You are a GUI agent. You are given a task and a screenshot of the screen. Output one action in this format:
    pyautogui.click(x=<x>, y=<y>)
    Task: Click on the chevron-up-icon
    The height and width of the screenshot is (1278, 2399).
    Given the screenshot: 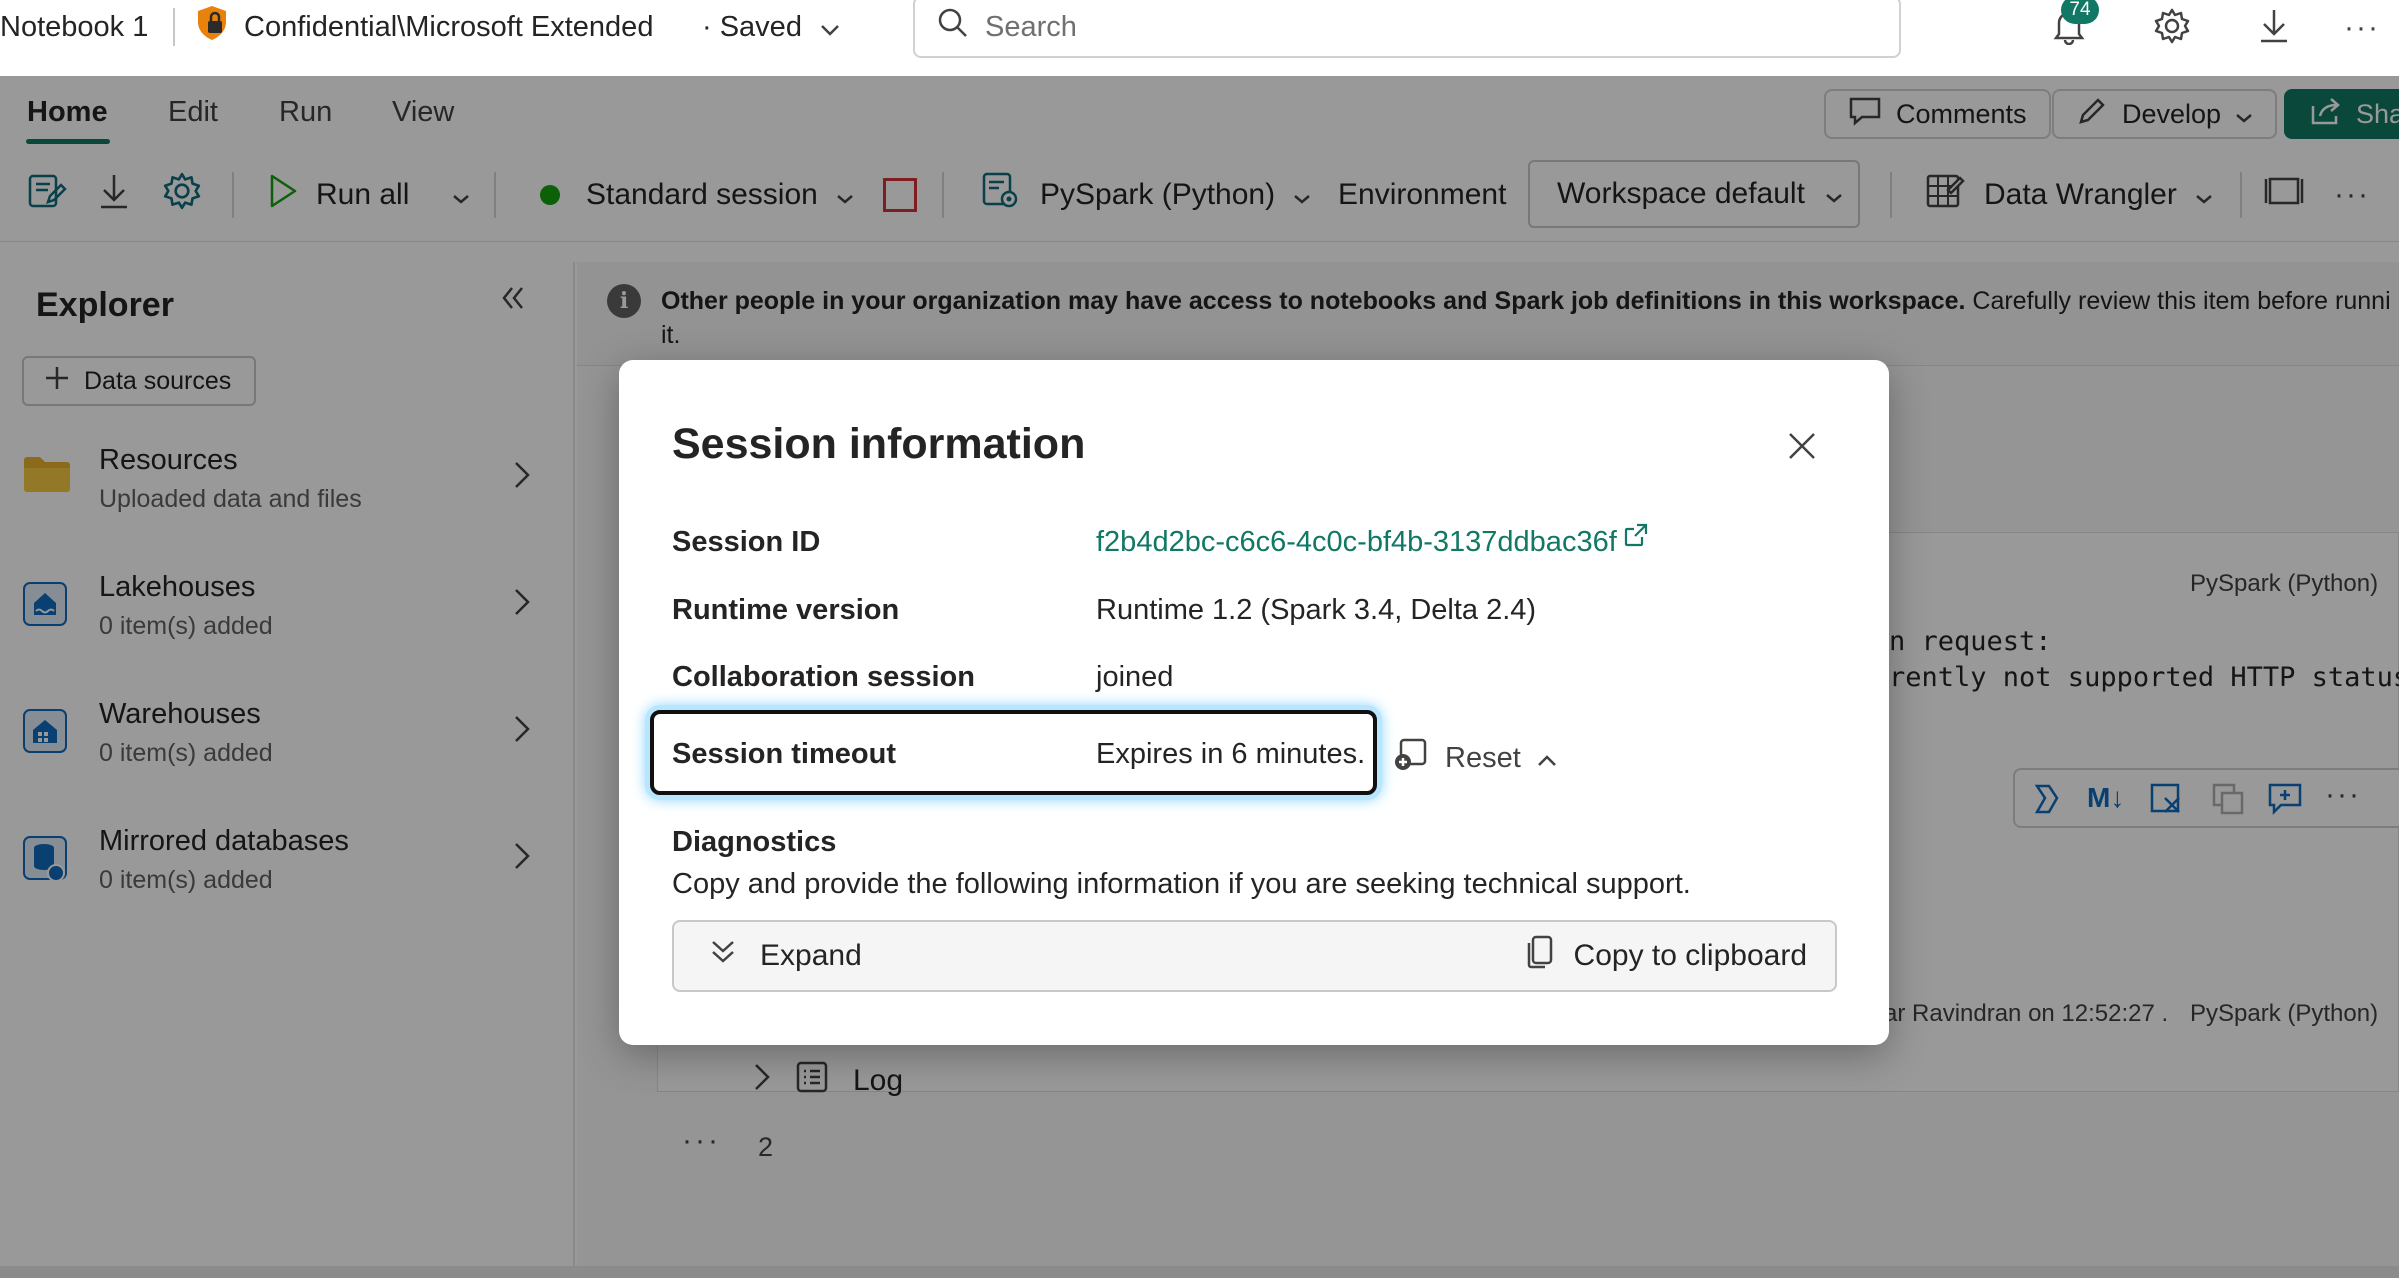 What is the action you would take?
    pyautogui.click(x=1547, y=758)
    